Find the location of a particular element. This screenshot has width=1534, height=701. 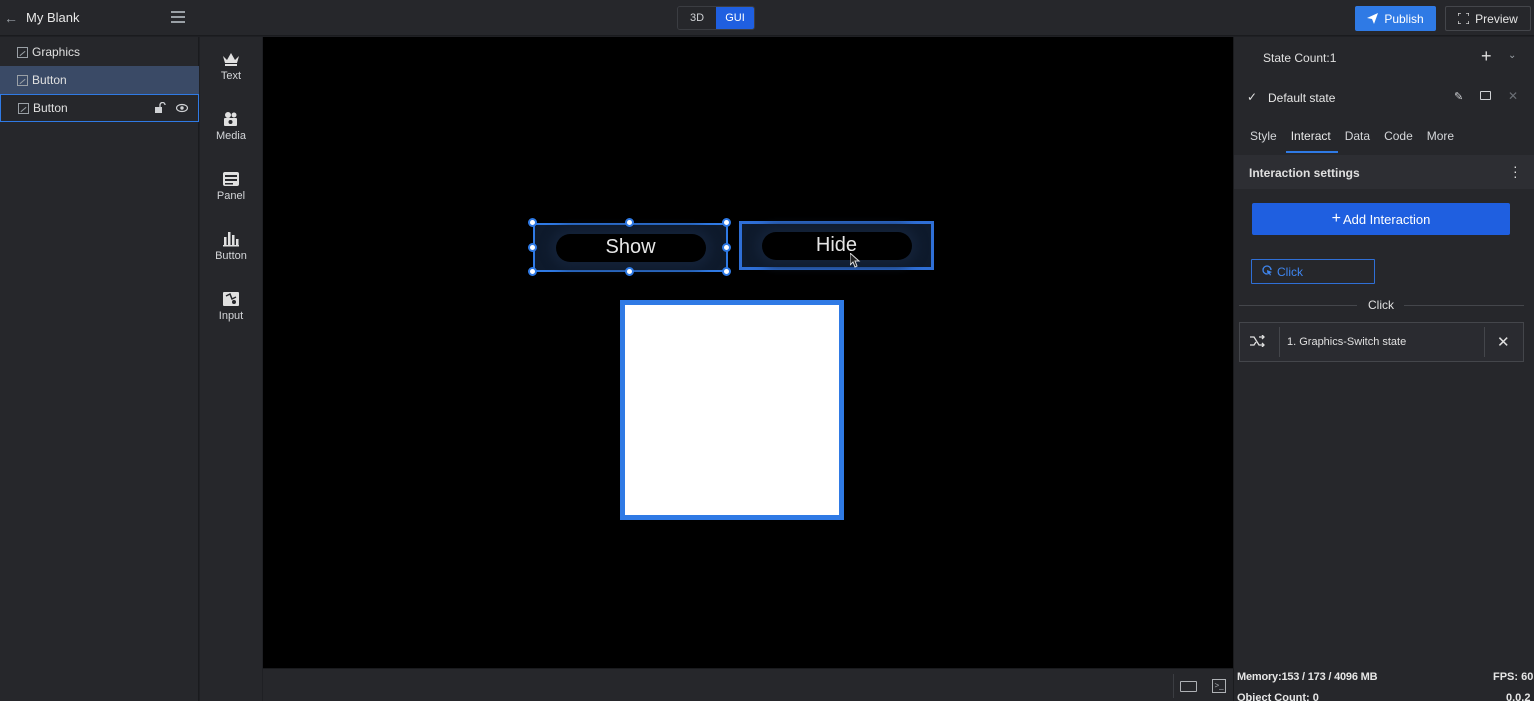

divider-label: Click is located at coordinates (1381, 305).